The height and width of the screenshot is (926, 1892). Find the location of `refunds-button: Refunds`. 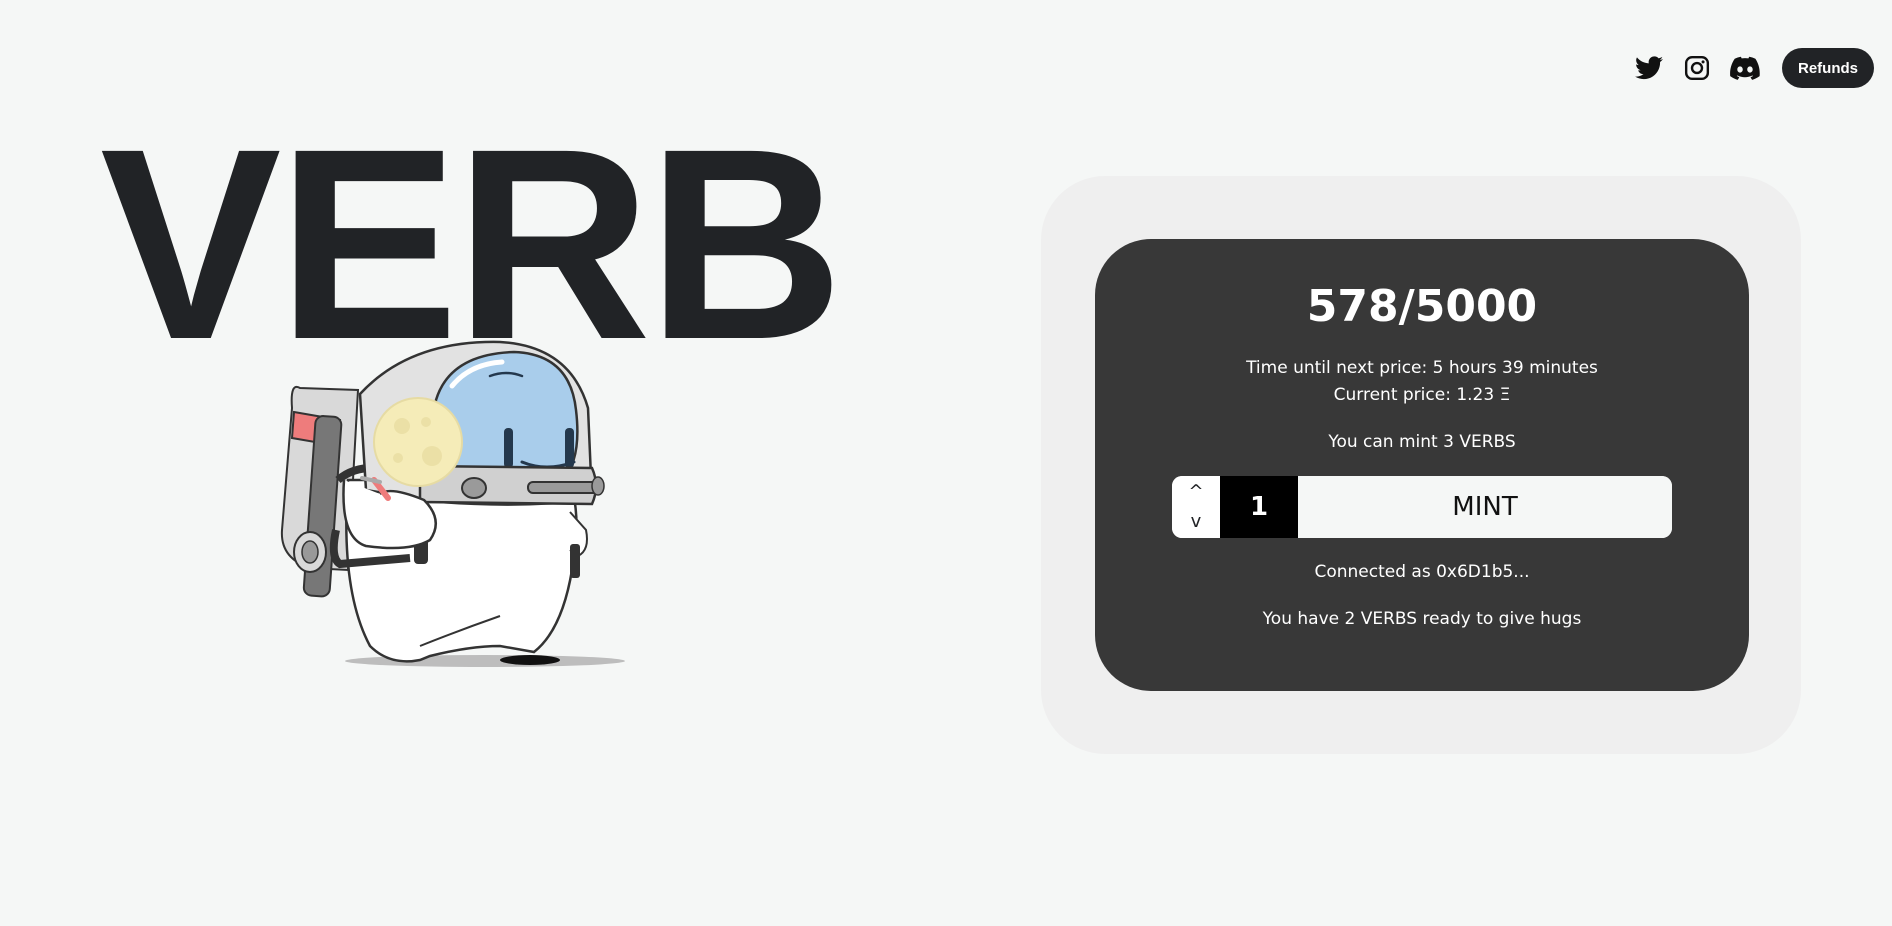

refunds-button: Refunds is located at coordinates (1828, 68).